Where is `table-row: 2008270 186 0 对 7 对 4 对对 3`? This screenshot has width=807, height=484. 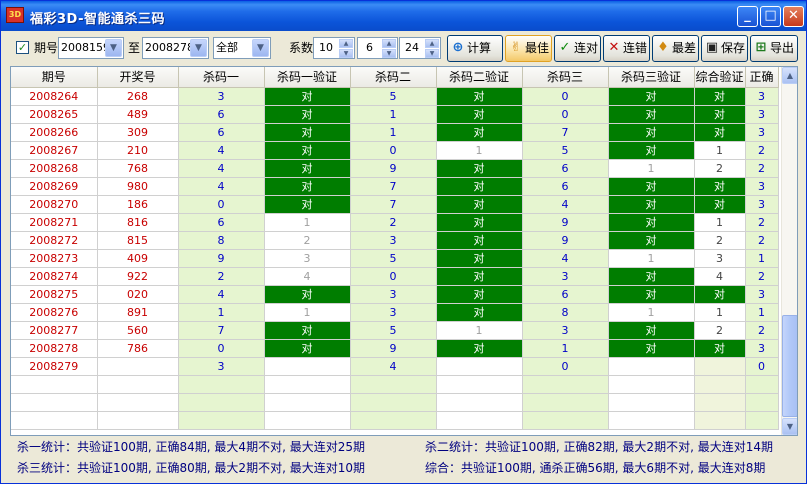 table-row: 2008270 186 0 对 7 对 4 对对 3 is located at coordinates (395, 204).